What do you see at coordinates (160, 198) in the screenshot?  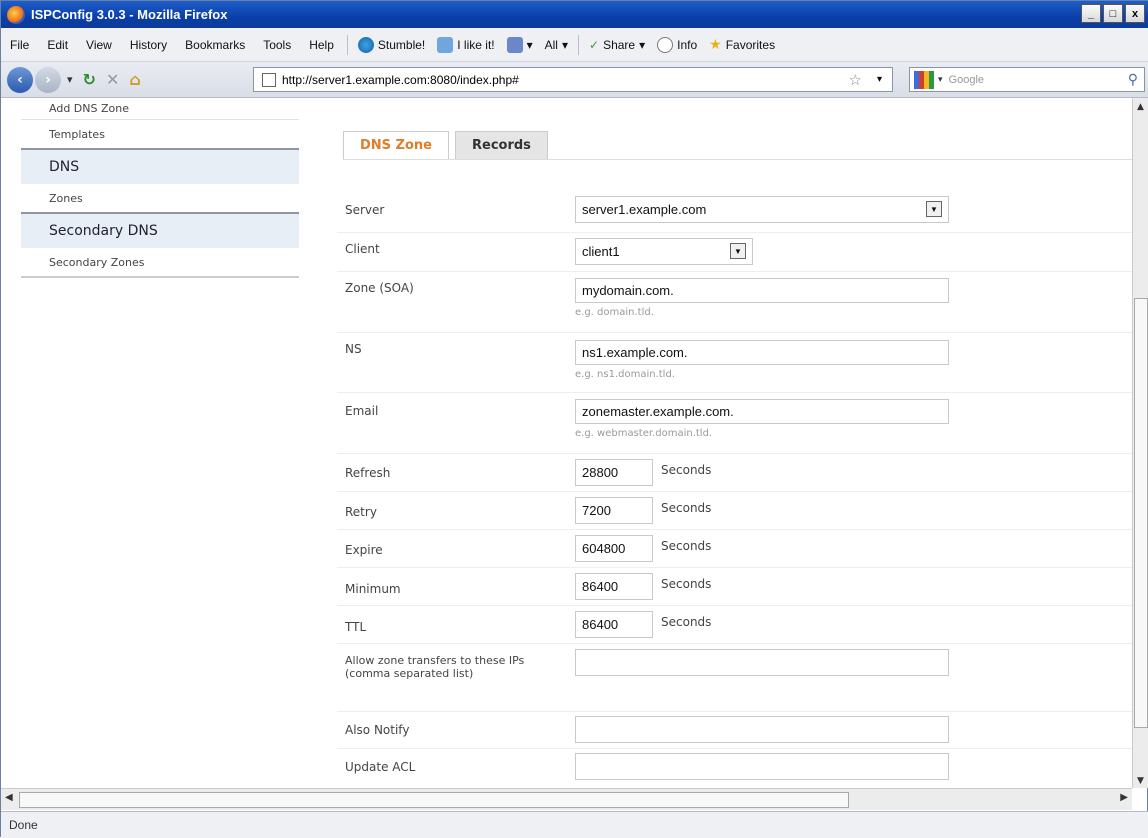 I see `sidebar-item-zones: Zones` at bounding box center [160, 198].